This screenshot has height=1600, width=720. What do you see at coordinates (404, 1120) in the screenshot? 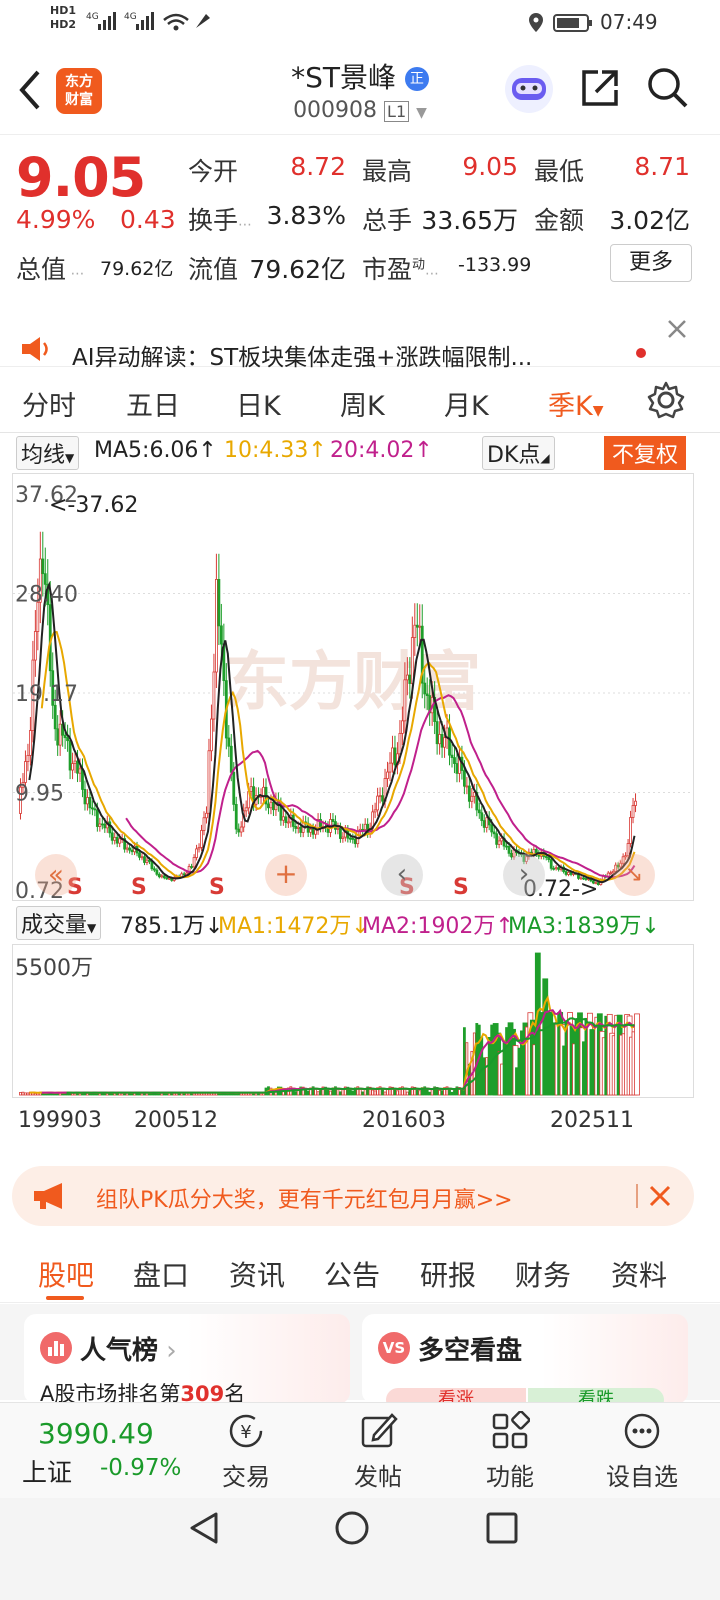
I see `date-tick: 201603` at bounding box center [404, 1120].